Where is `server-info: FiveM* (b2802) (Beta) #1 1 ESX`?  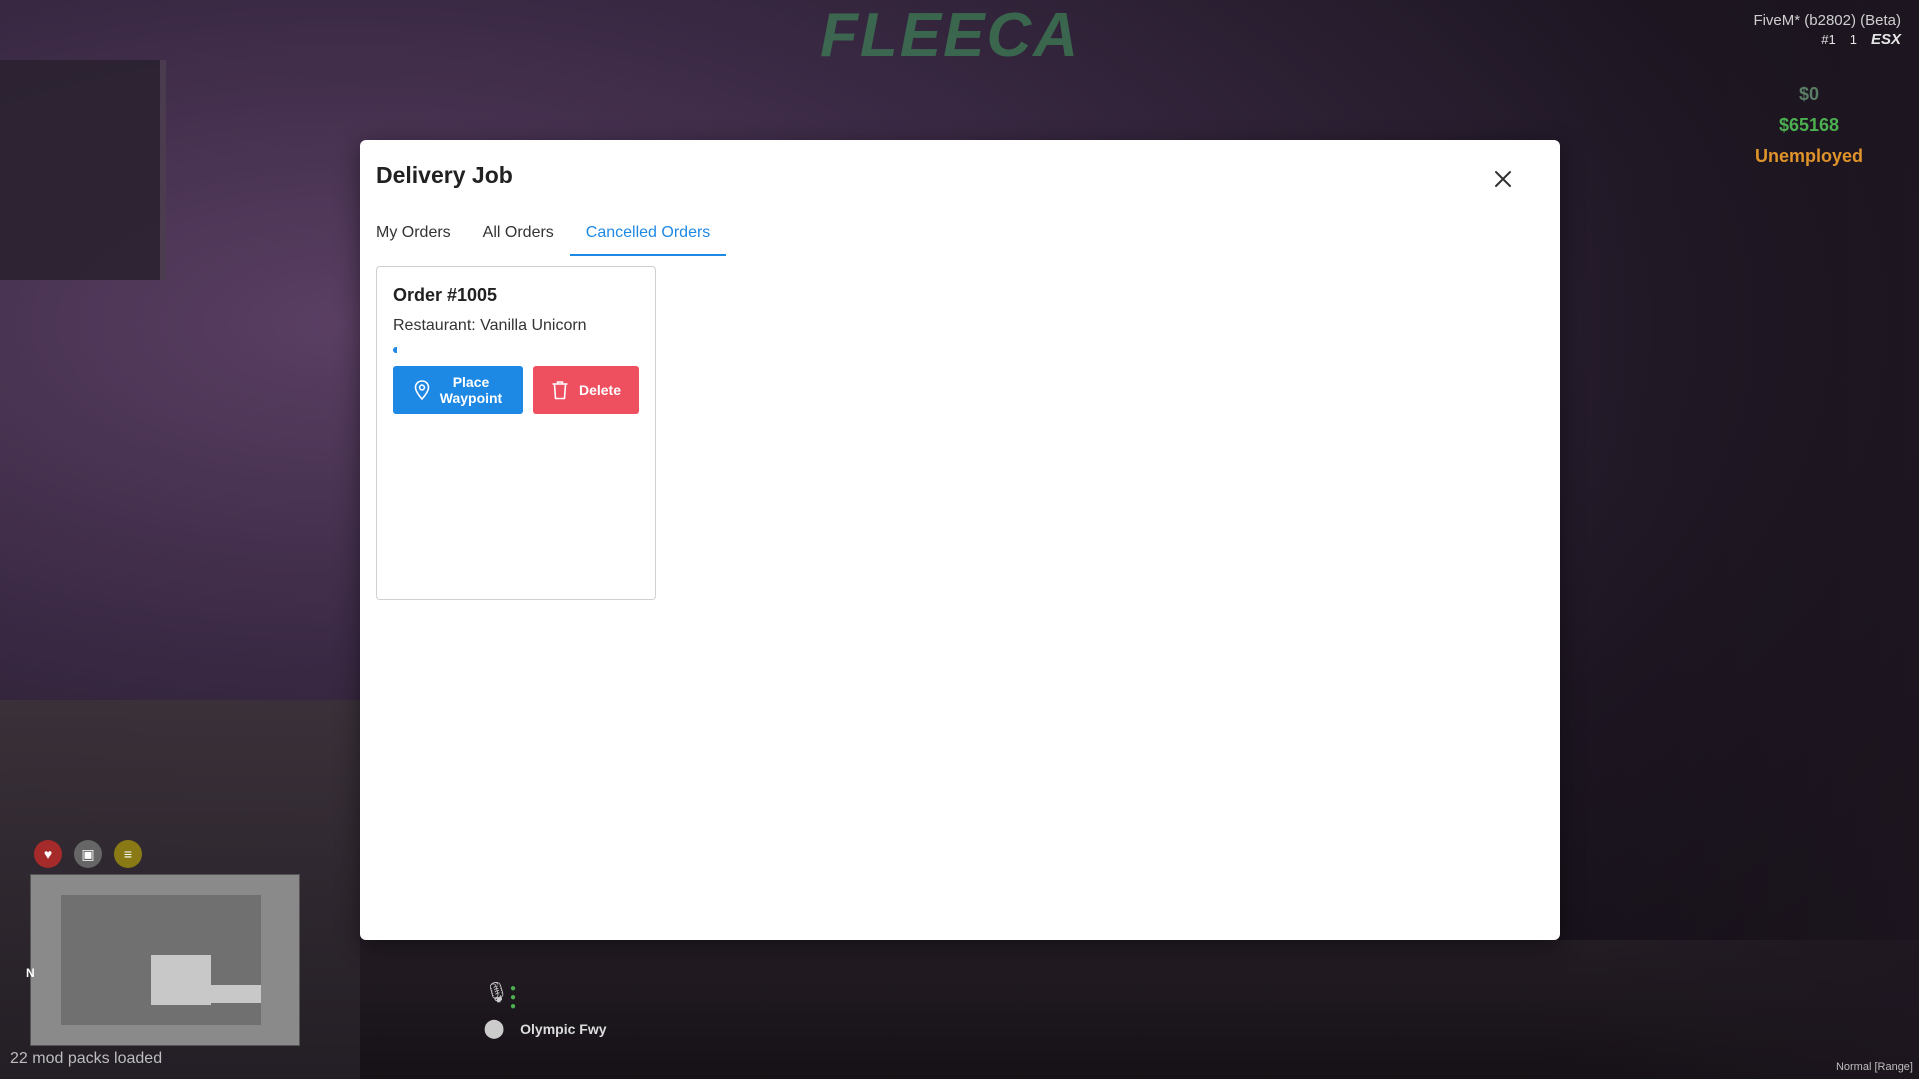 server-info: FiveM* (b2802) (Beta) #1 1 ESX is located at coordinates (1827, 30).